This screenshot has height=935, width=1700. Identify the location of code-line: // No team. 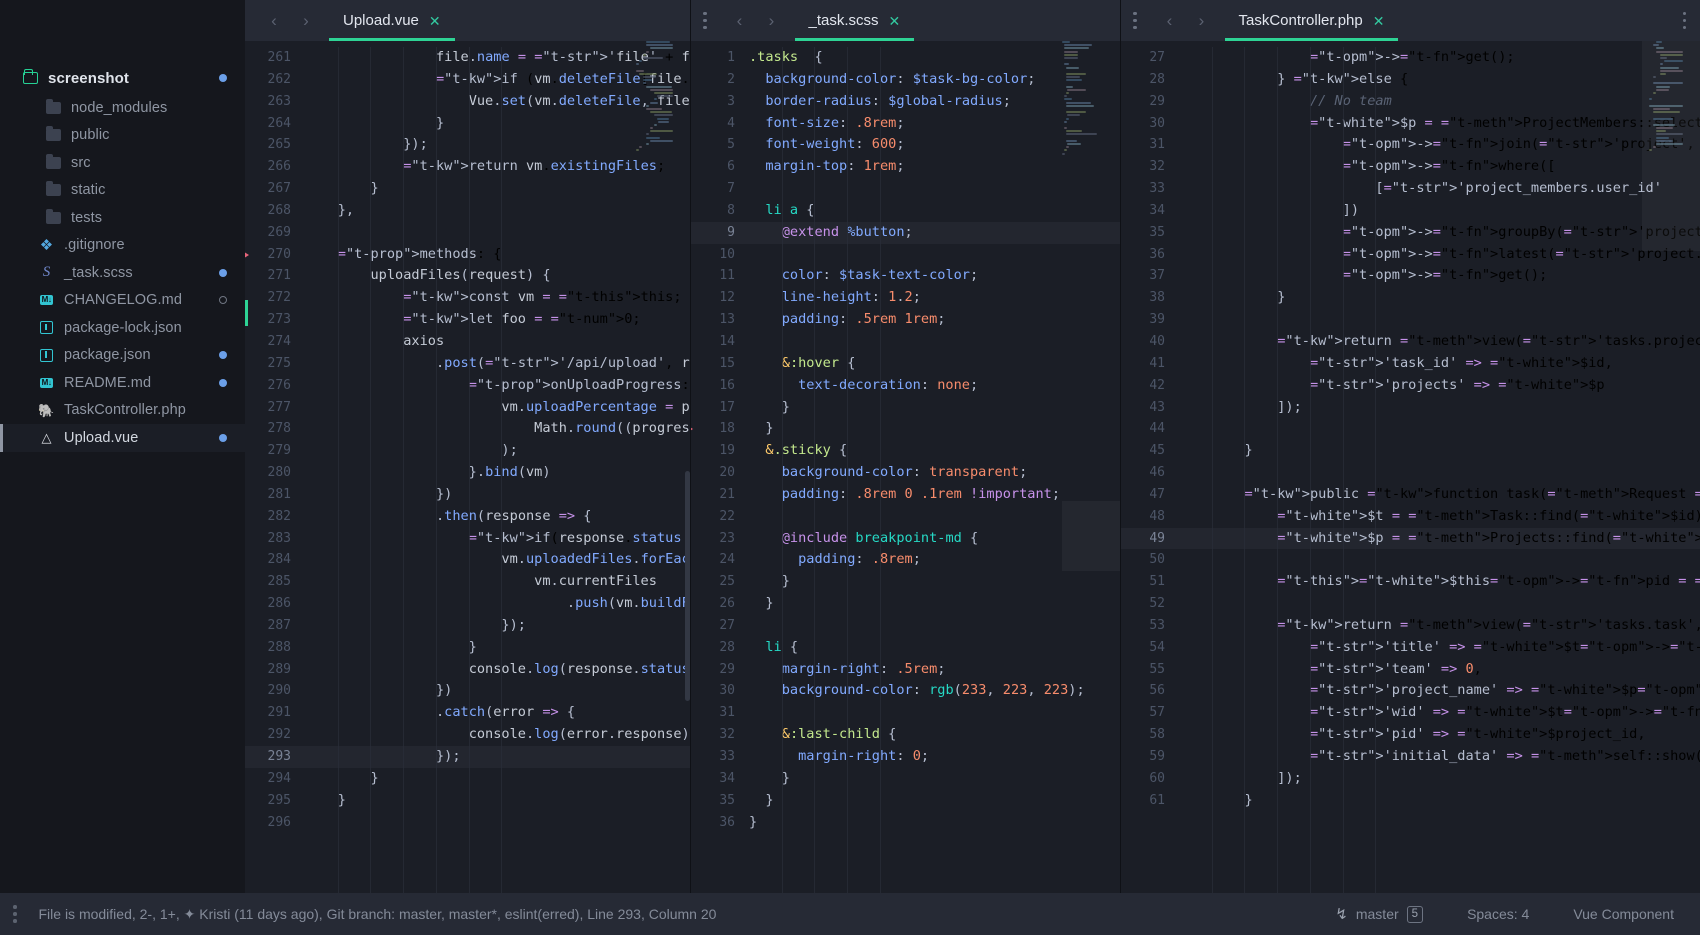
(1439, 102).